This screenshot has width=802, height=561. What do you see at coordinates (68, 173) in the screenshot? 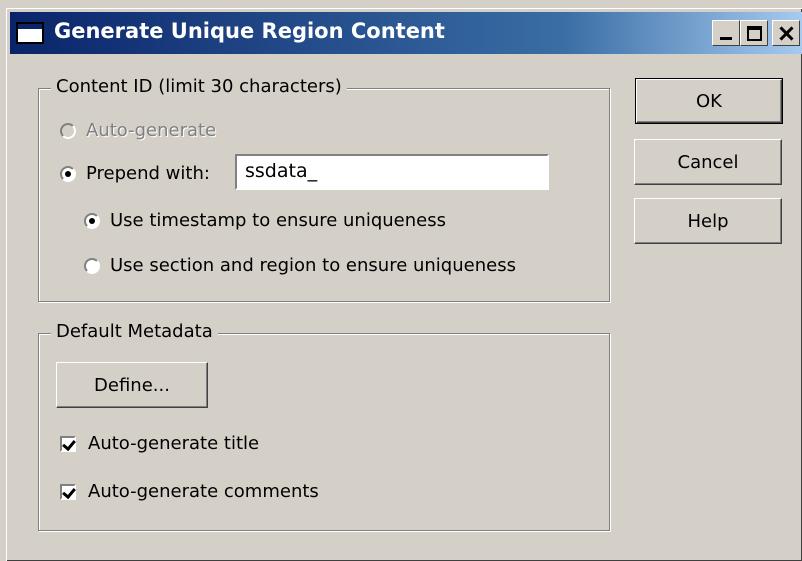
I see `prepend-radio` at bounding box center [68, 173].